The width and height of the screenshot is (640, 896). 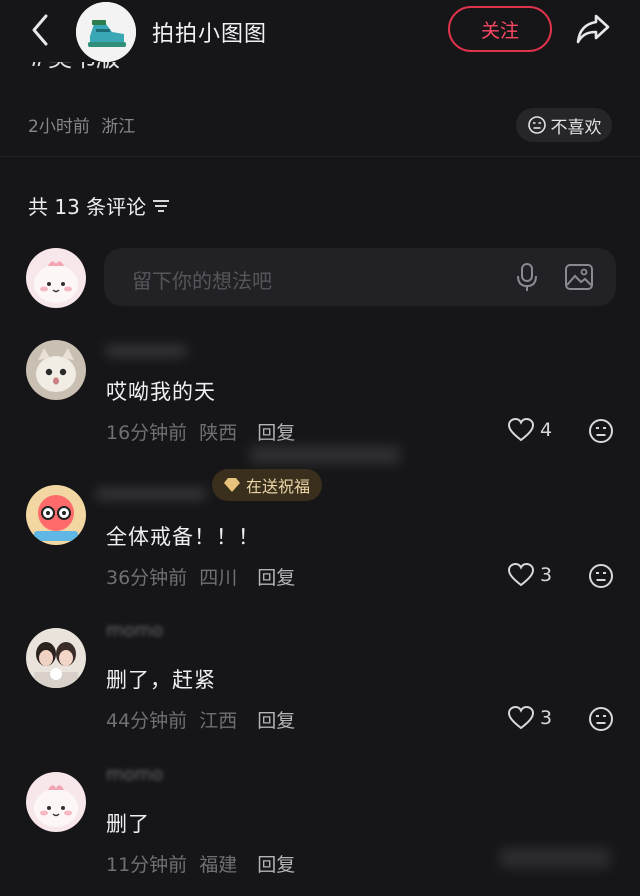 I want to click on mic-icon, so click(x=527, y=277).